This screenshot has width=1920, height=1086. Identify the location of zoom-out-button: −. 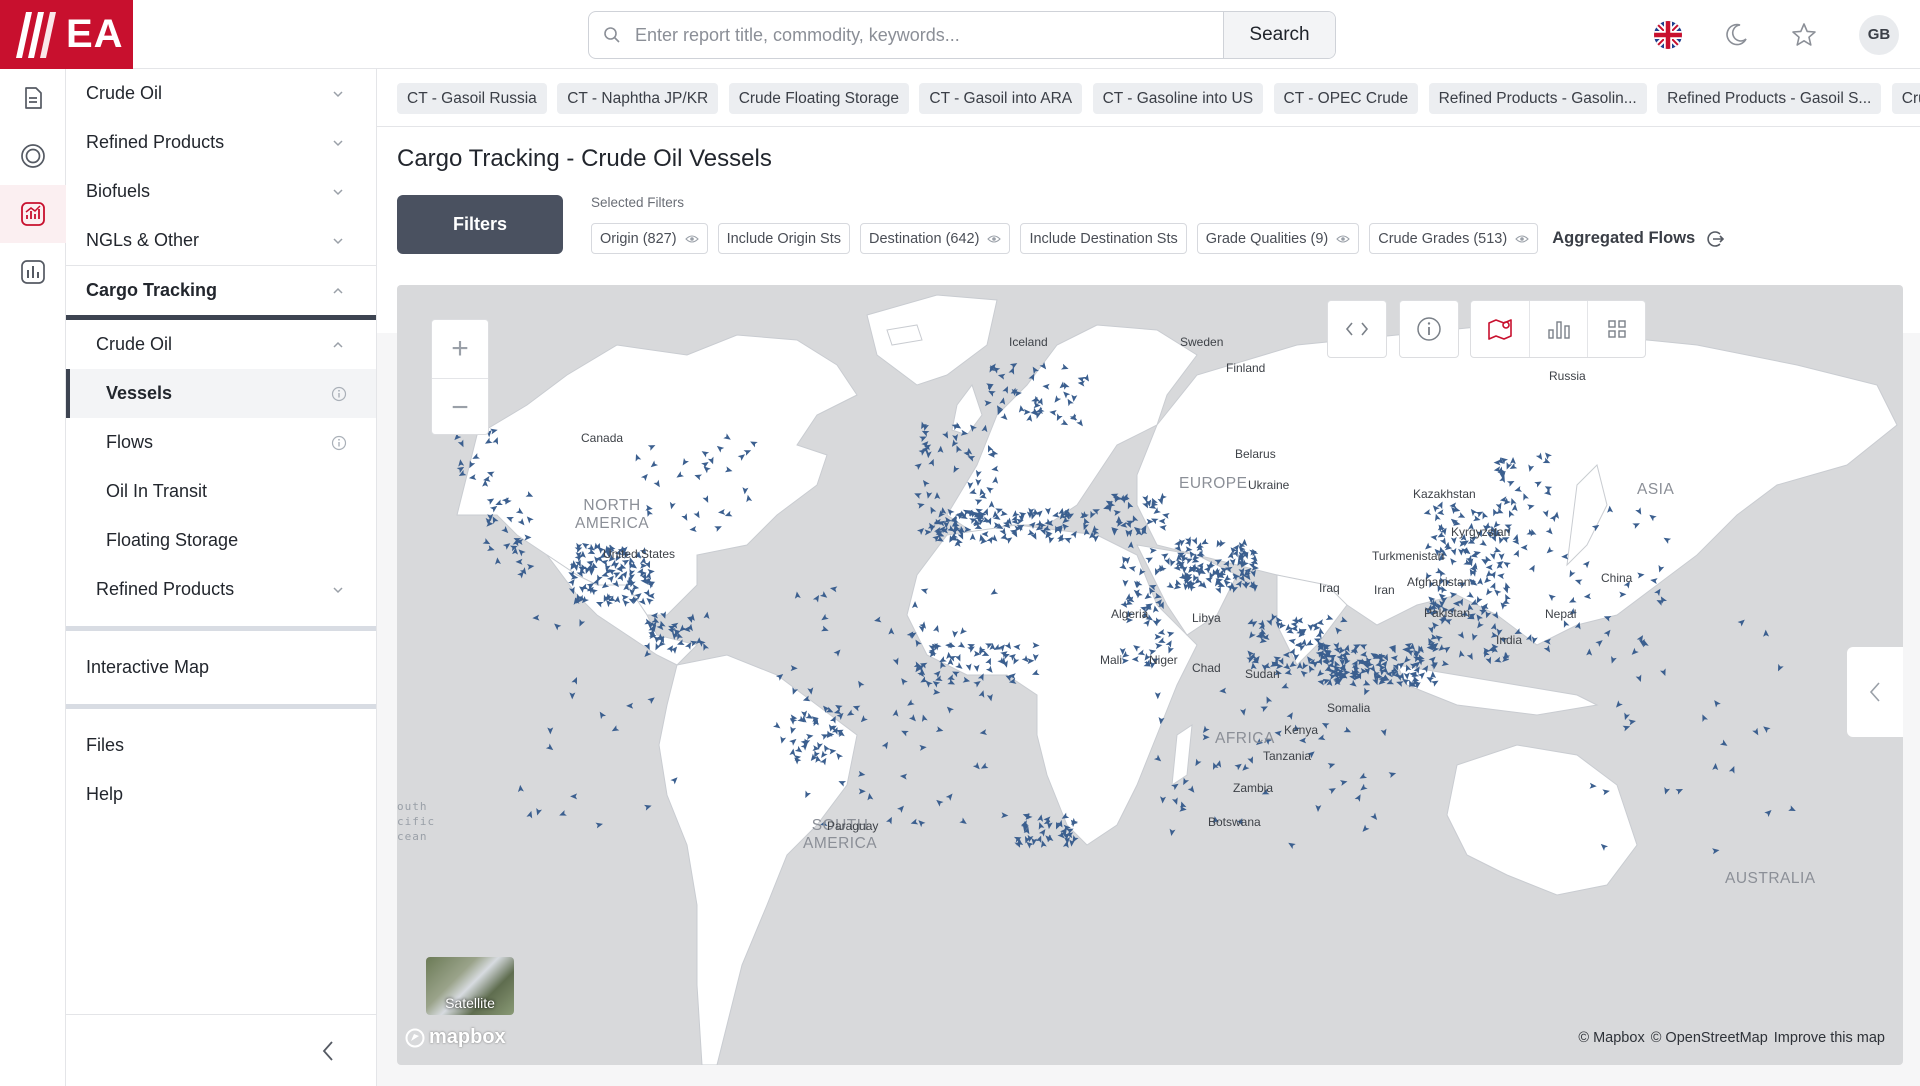
(460, 407).